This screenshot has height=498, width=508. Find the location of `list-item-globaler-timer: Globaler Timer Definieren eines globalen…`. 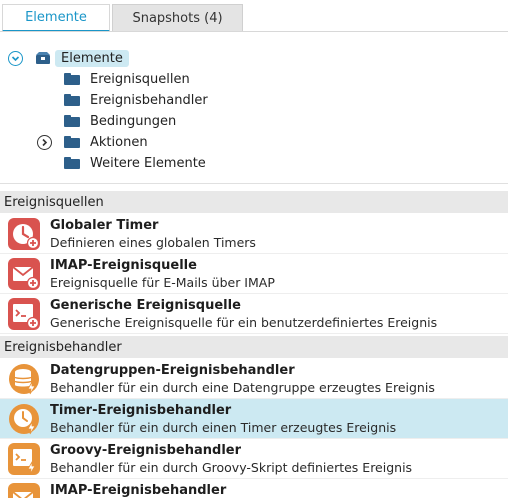

list-item-globaler-timer: Globaler Timer Definieren eines globalen… is located at coordinates (254, 234).